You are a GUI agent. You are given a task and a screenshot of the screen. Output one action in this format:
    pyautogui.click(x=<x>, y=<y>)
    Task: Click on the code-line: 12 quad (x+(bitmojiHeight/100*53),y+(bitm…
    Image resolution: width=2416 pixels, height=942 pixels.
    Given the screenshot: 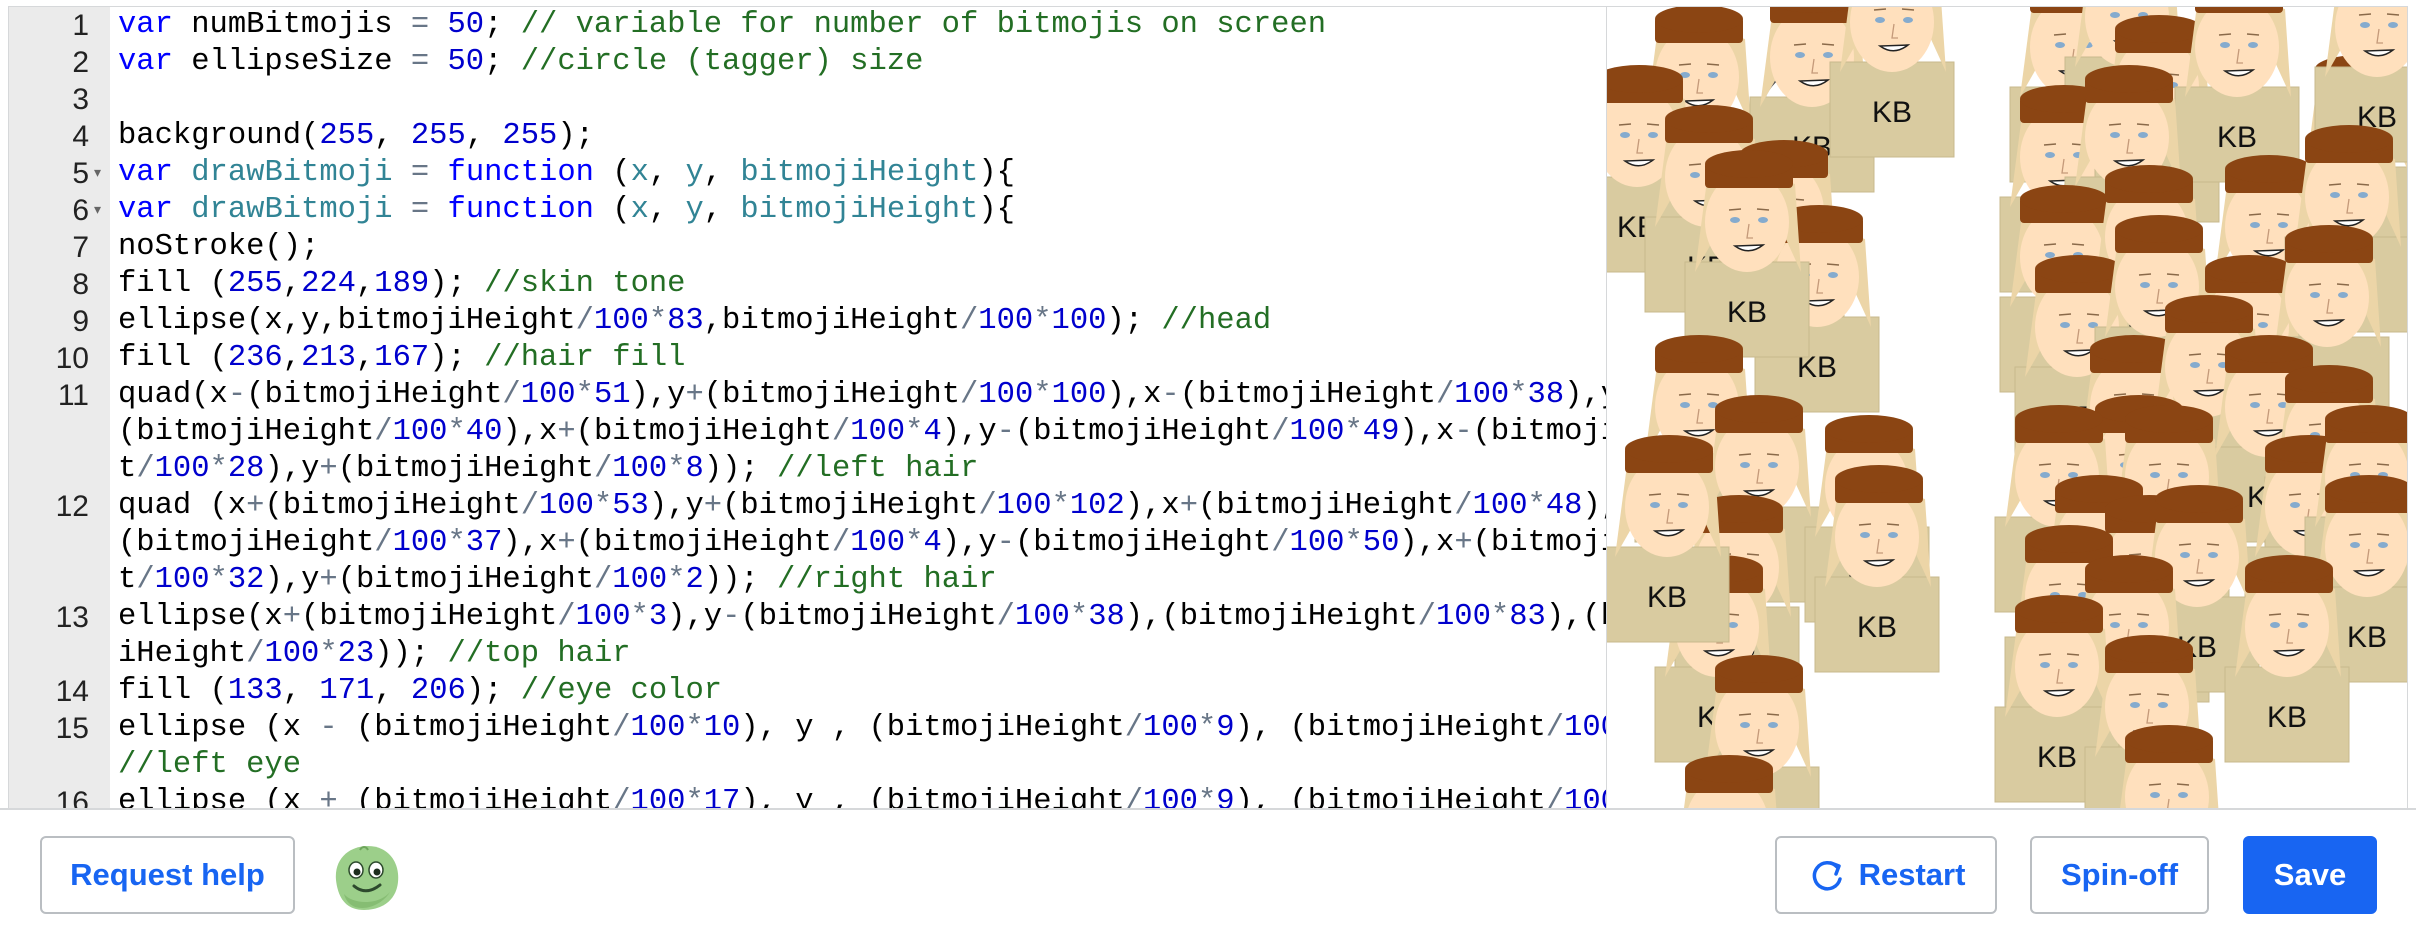 What is the action you would take?
    pyautogui.click(x=831, y=506)
    